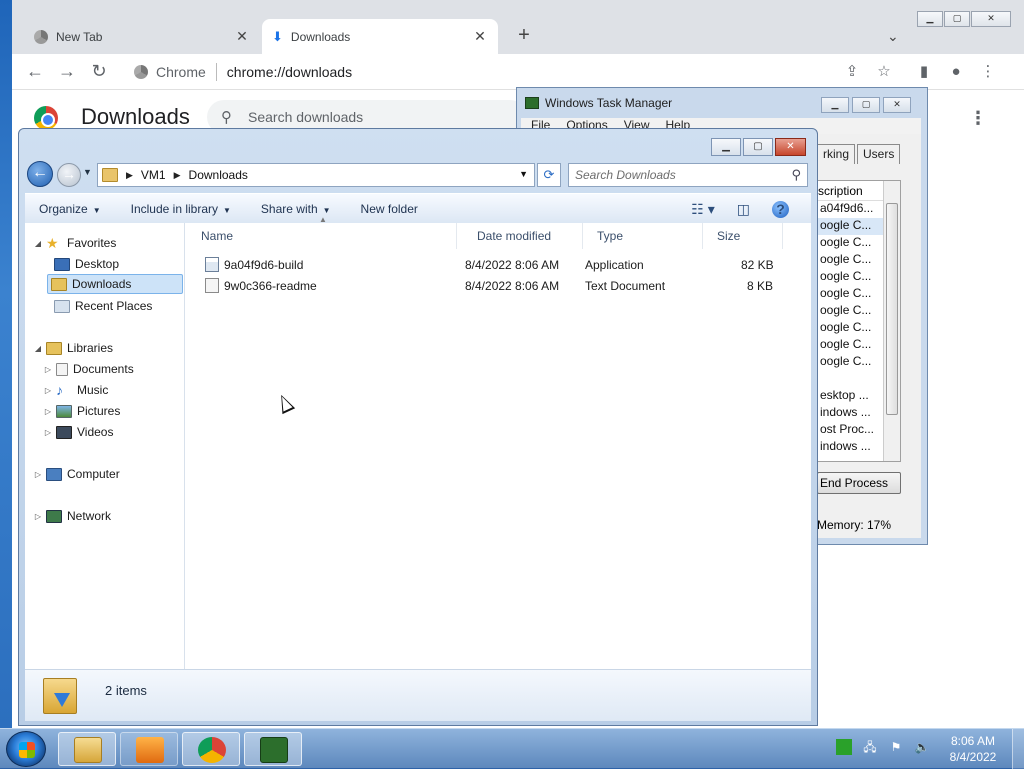 Image resolution: width=1024 pixels, height=769 pixels. Describe the element at coordinates (852, 72) in the screenshot. I see `share-icon: ⇪` at that location.